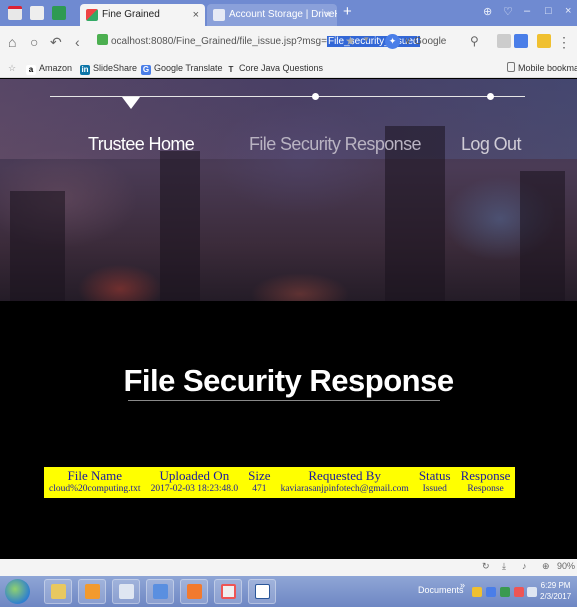  Describe the element at coordinates (95, 475) in the screenshot. I see `column-header-file-name: File Name` at that location.